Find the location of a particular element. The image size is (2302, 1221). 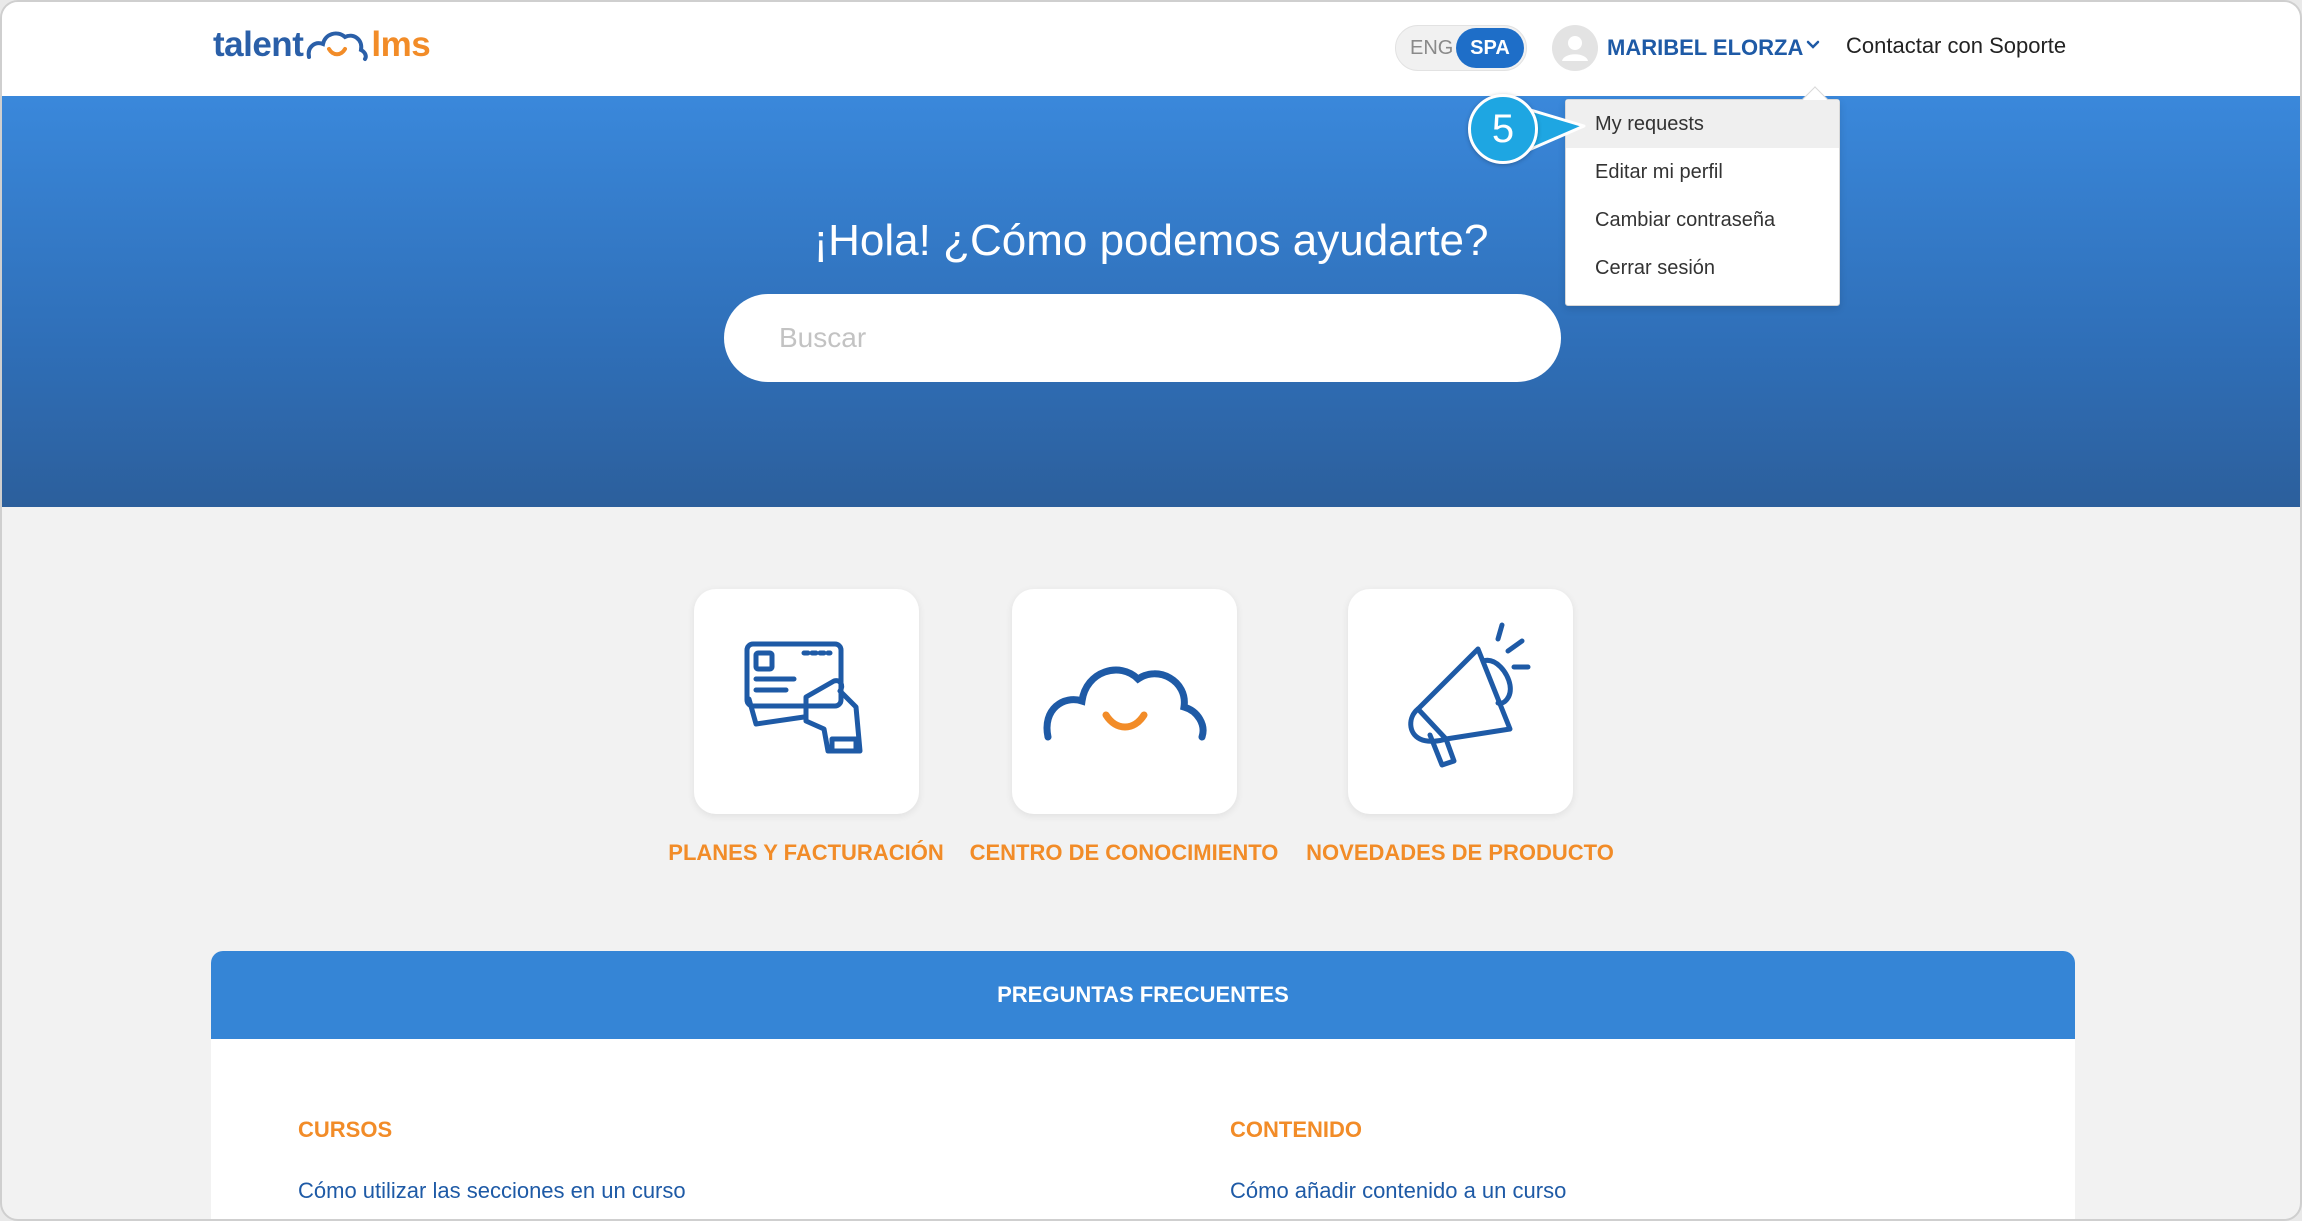

logo-text-lms: lms is located at coordinates (401, 44).